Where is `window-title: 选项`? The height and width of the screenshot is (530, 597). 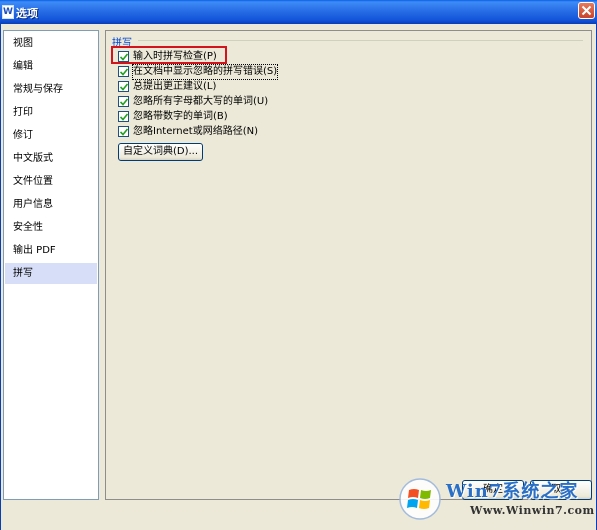
window-title: 选项 is located at coordinates (27, 13).